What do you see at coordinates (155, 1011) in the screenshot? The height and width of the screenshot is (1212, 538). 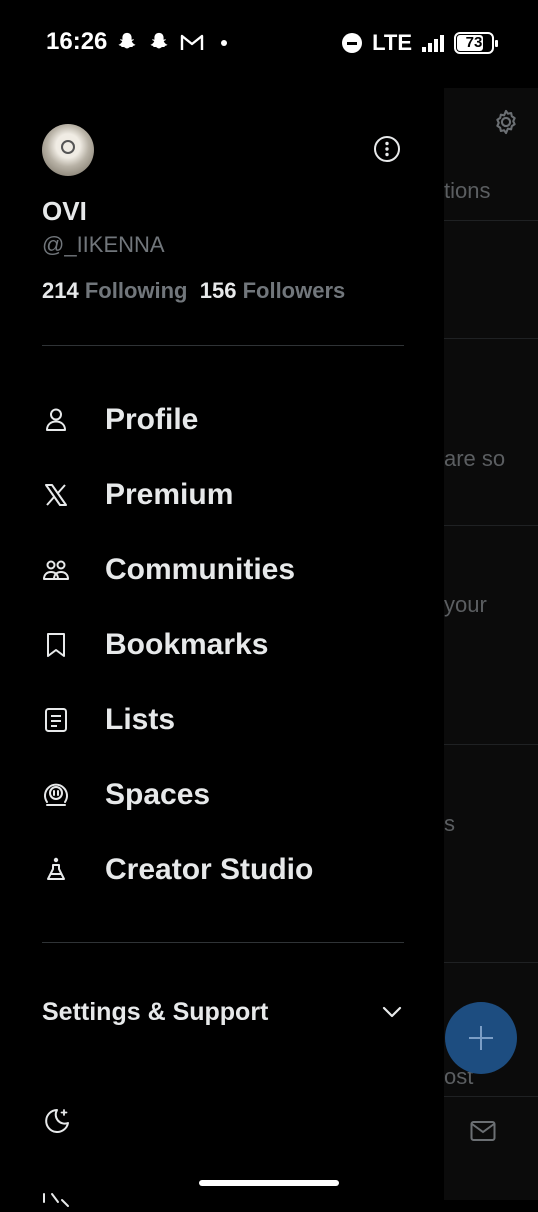 I see `settings-support-label: Settings & Support` at bounding box center [155, 1011].